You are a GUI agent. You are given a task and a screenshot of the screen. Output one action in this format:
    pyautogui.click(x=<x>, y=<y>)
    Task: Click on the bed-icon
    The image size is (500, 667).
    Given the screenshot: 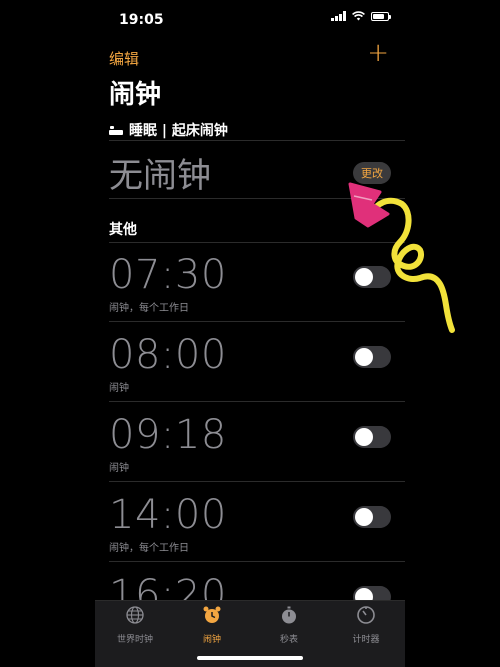 What is the action you would take?
    pyautogui.click(x=116, y=130)
    